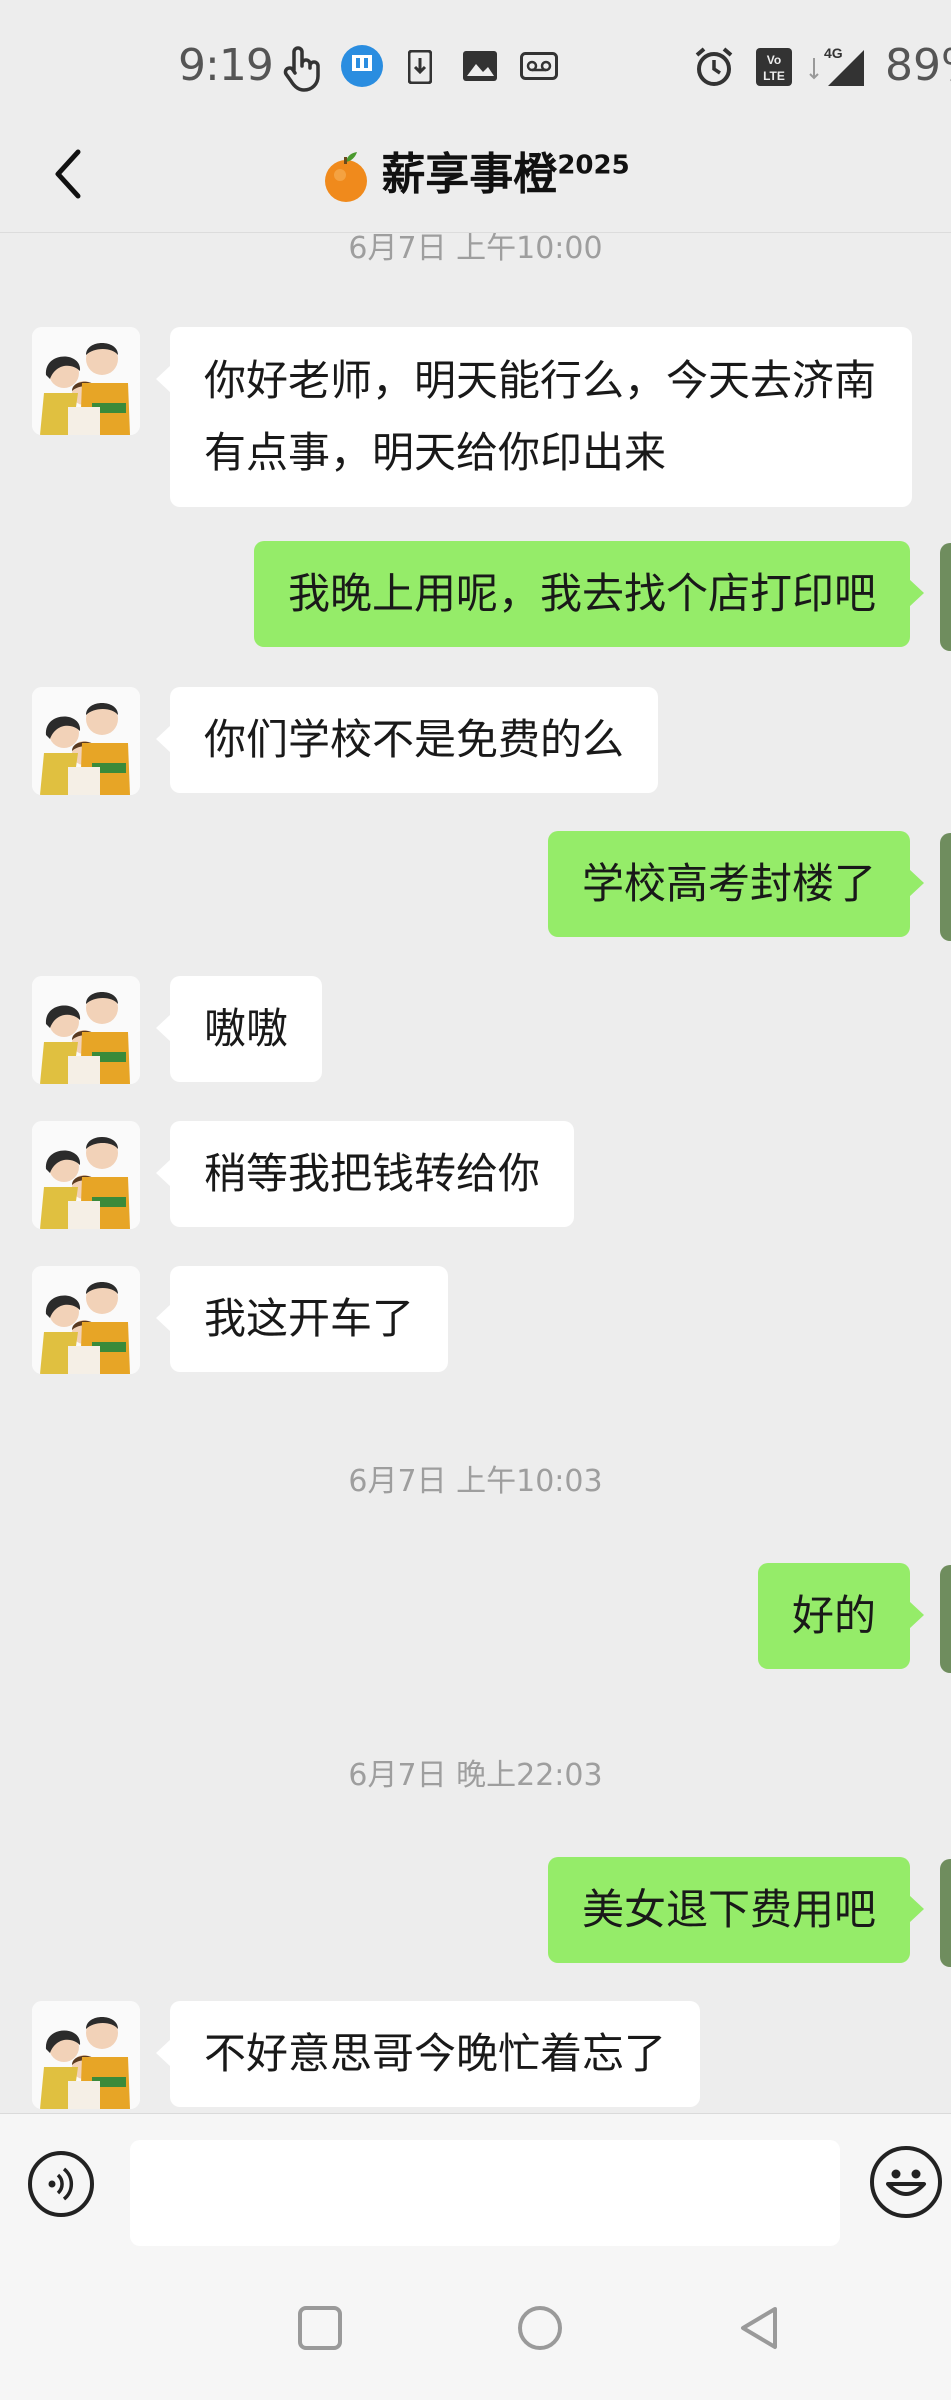 Image resolution: width=951 pixels, height=2400 pixels. What do you see at coordinates (475, 1775) in the screenshot?
I see `timestamp: 6月7日 晚上22:03` at bounding box center [475, 1775].